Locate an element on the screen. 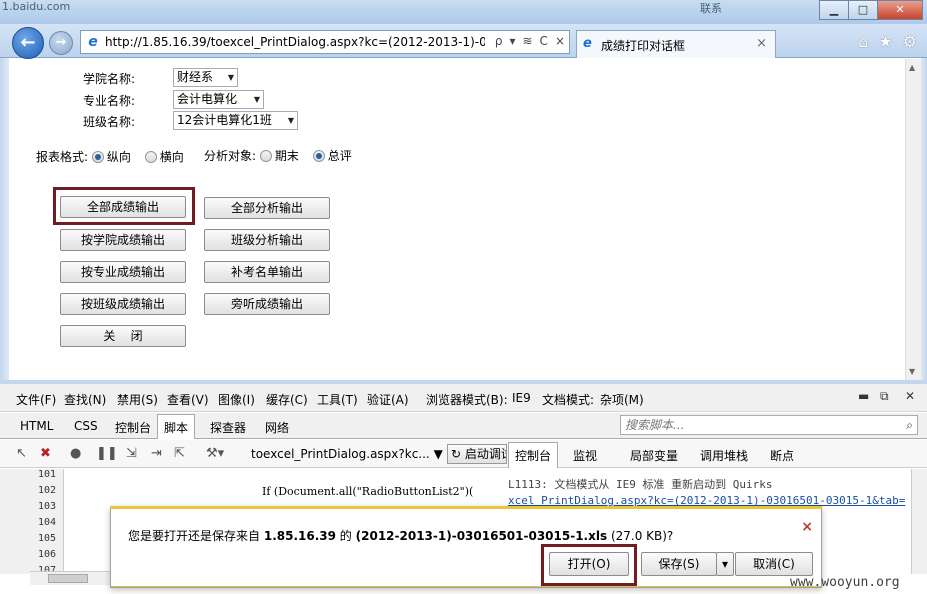 This screenshot has height=594, width=927. page-scrollbar: ▲ ▼ is located at coordinates (913, 219).